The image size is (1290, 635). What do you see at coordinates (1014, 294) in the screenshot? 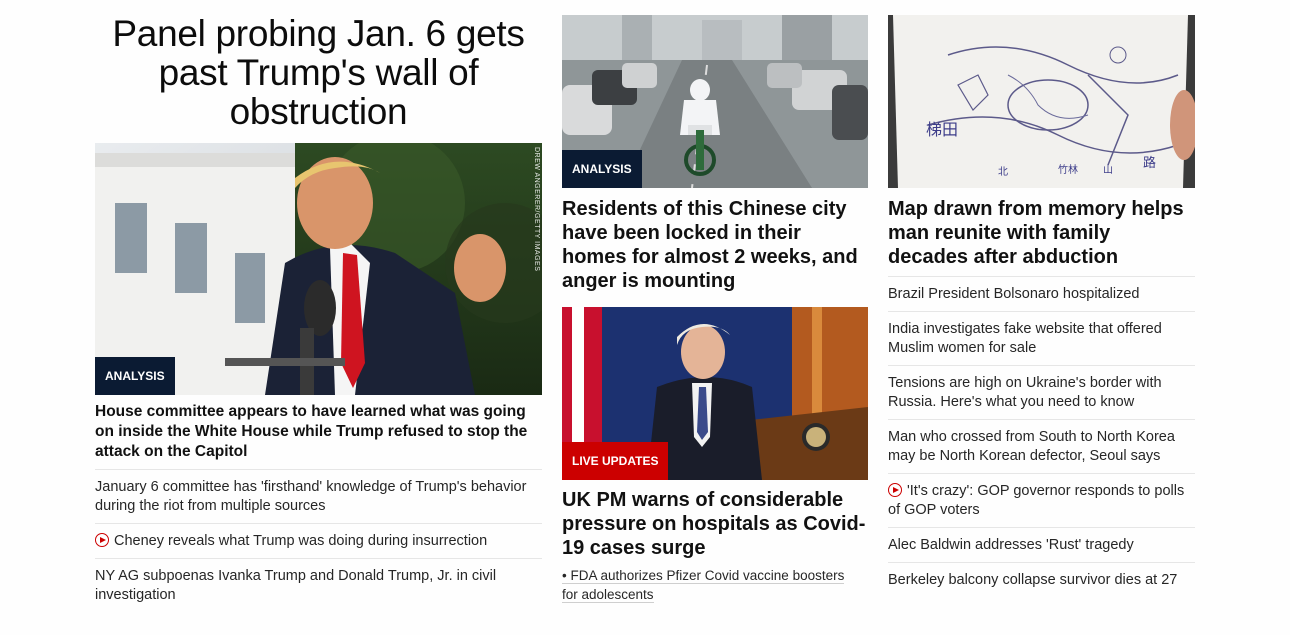
I see `list-item-text: Brazil President Bolsonaro hospitalized` at bounding box center [1014, 294].